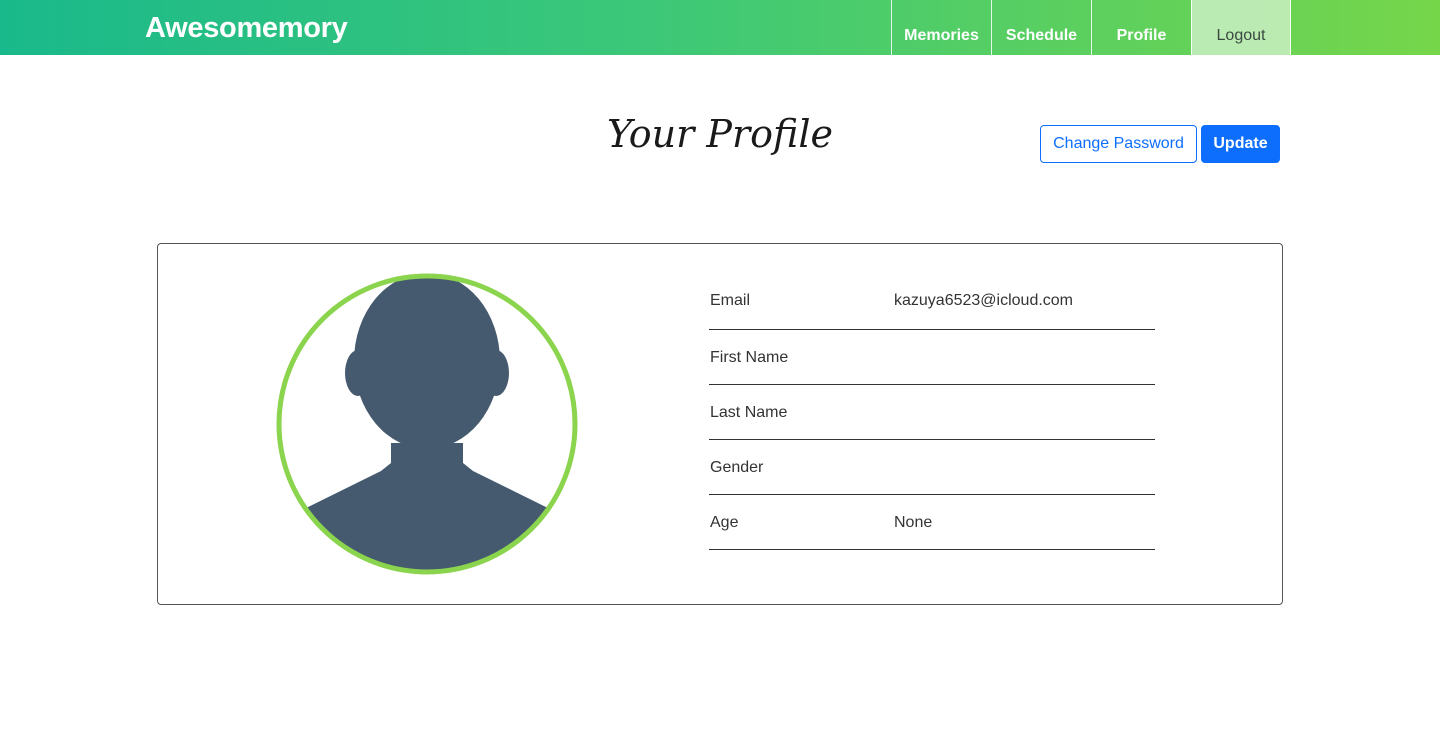 This screenshot has height=748, width=1440. Describe the element at coordinates (984, 300) in the screenshot. I see `field-value: kazuya6523@icloud.com` at that location.